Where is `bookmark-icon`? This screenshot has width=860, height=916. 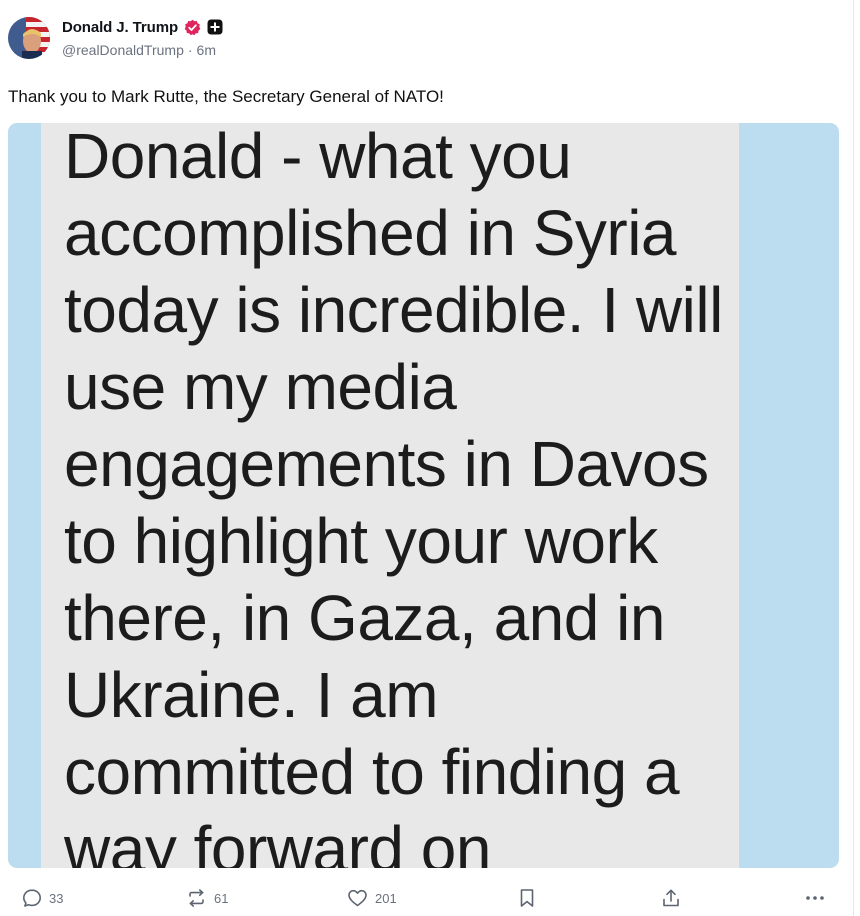 bookmark-icon is located at coordinates (527, 898).